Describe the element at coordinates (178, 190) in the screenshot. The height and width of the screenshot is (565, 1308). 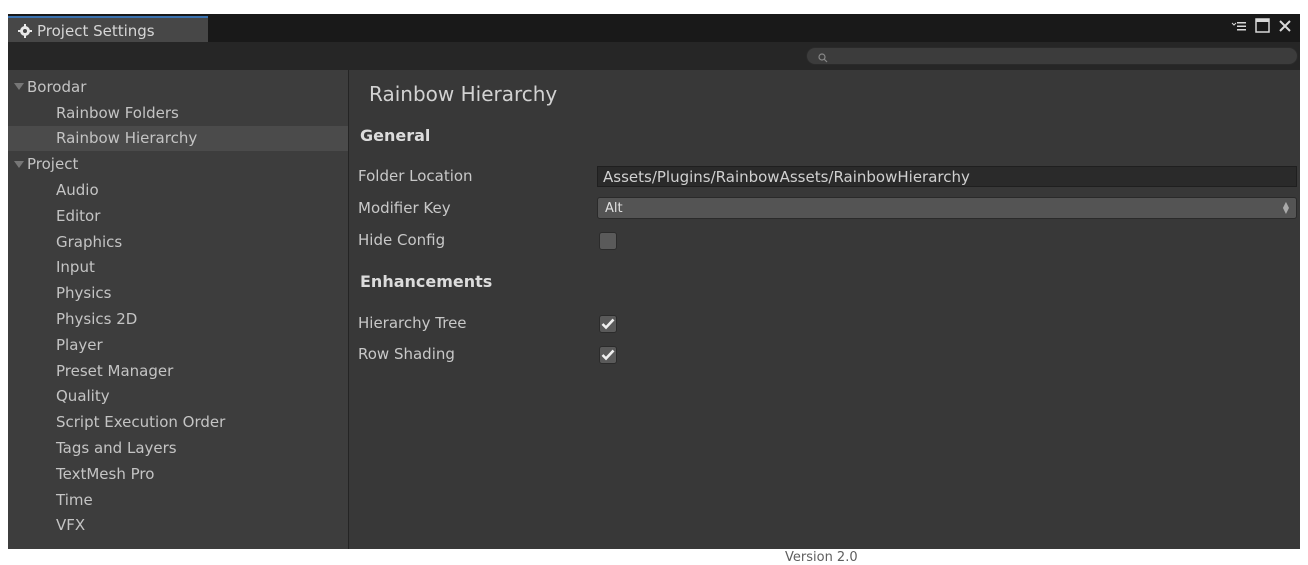
I see `sidebar-item: Audio` at that location.